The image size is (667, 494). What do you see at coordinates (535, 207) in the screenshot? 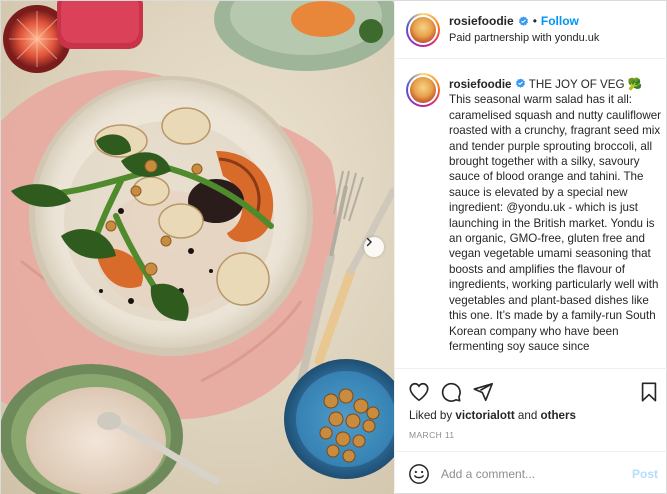
I see `caption-mention-link: @yondu.uk` at bounding box center [535, 207].